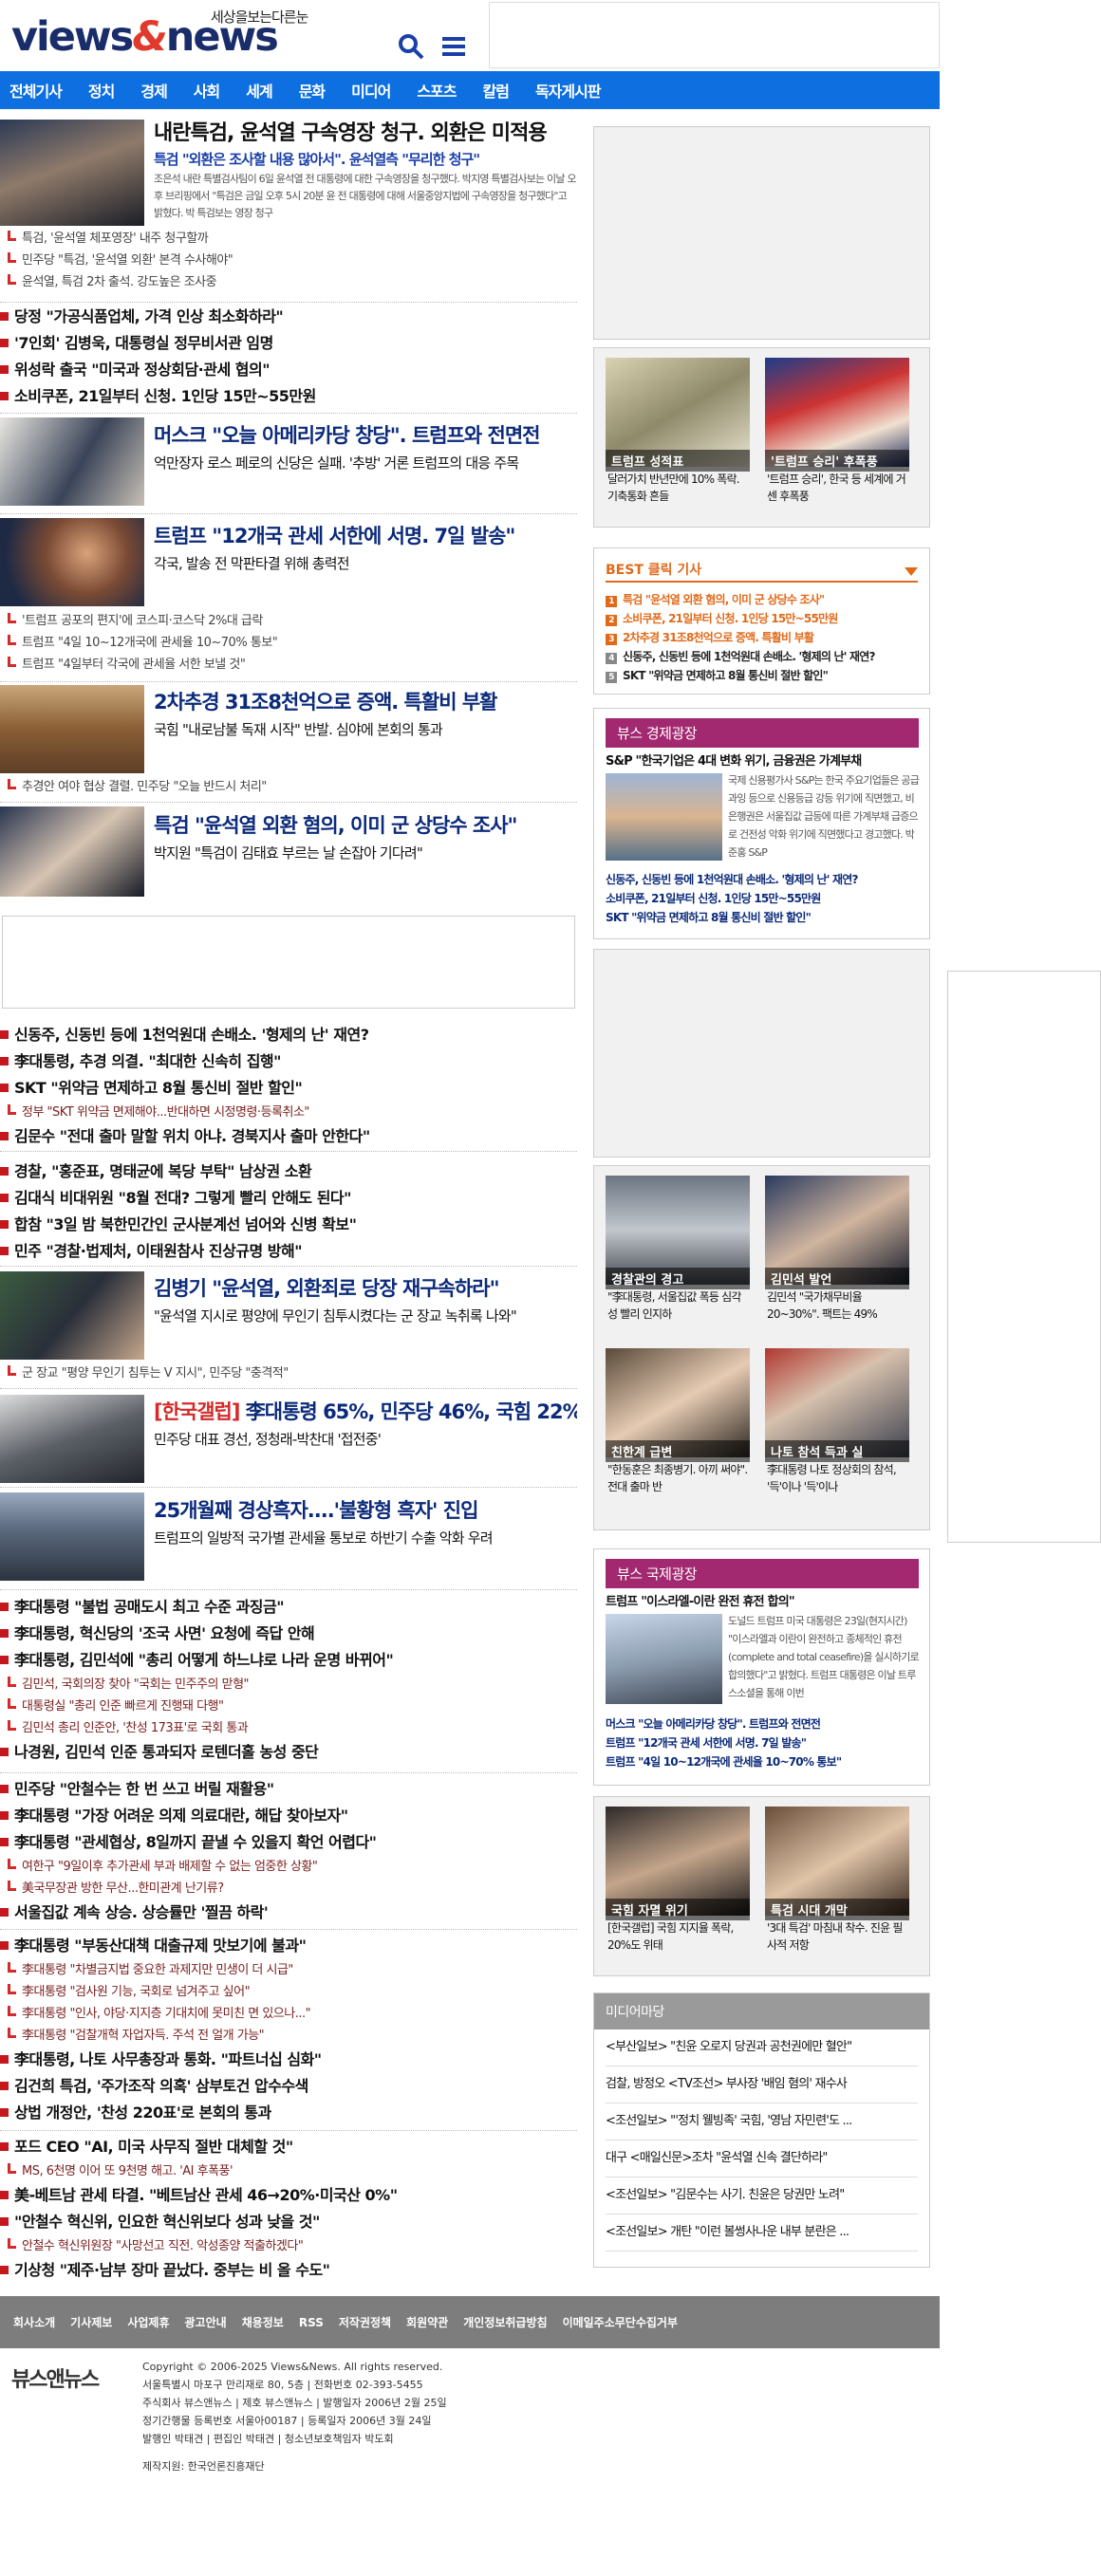  What do you see at coordinates (288, 343) in the screenshot?
I see `headline-item: '7인회' 김병욱, 대통령실 정무비서관 임명` at bounding box center [288, 343].